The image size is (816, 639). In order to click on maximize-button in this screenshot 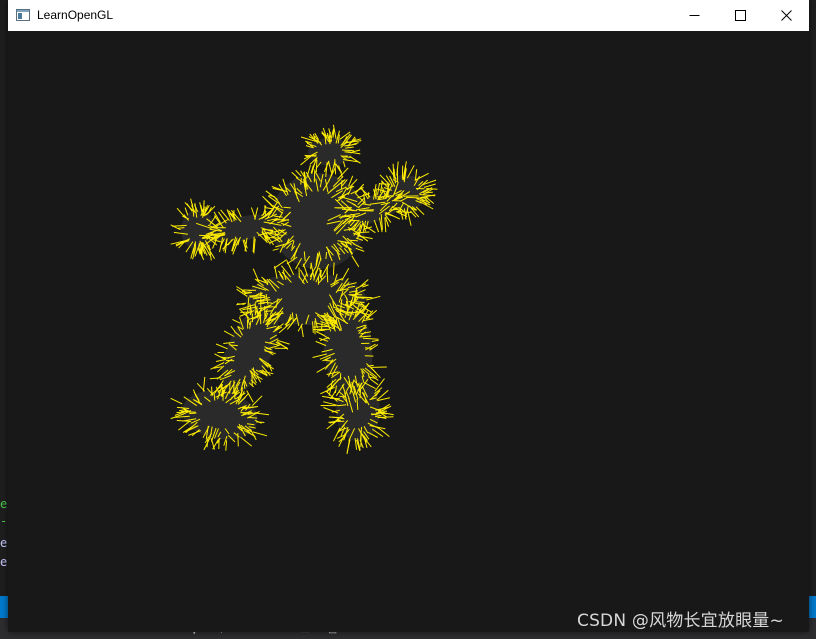, I will do `click(740, 15)`.